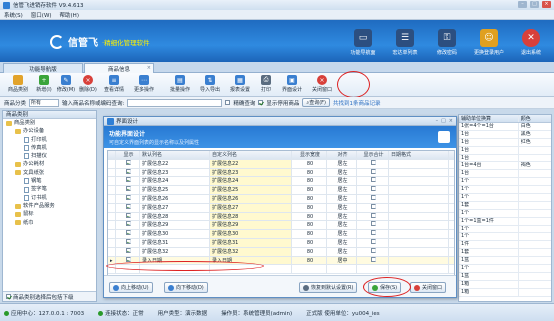 Image resolution: width=554 pixels, height=321 pixels. Describe the element at coordinates (180, 83) in the screenshot. I see `batch-button: ▤ 批量操作` at that location.